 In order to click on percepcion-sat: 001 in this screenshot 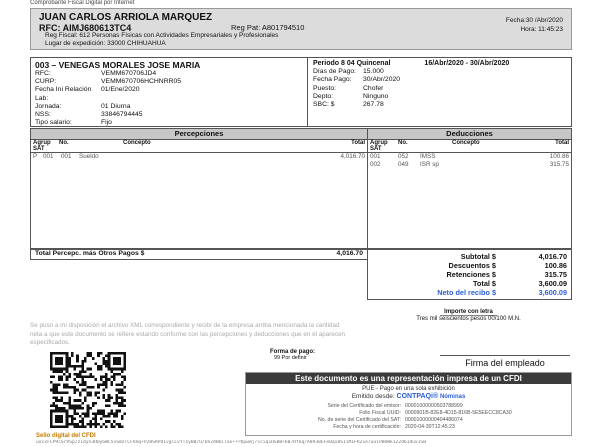, I will do `click(48, 156)`.